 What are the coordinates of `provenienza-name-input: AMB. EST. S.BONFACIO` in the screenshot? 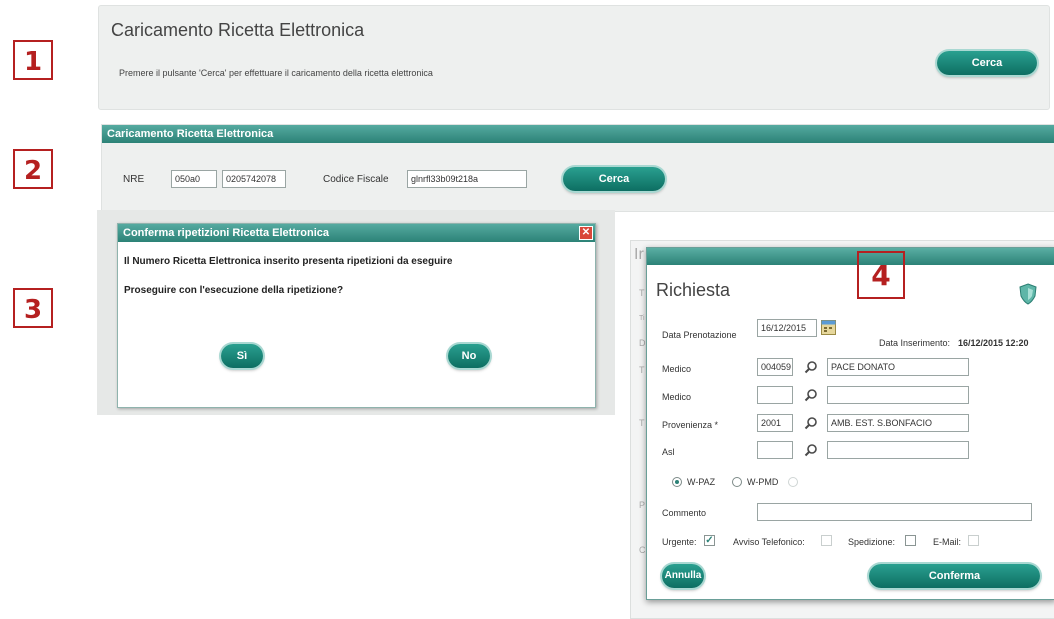 It's located at (898, 423).